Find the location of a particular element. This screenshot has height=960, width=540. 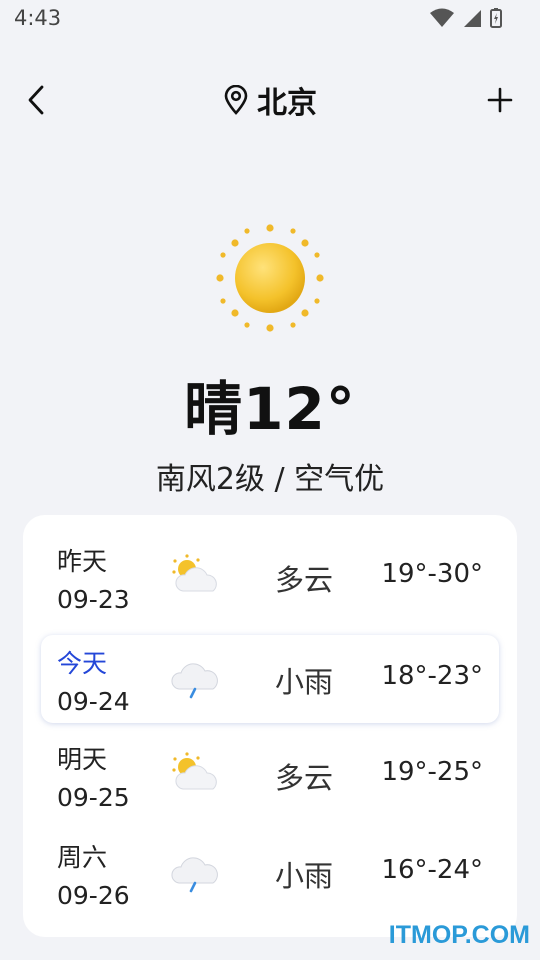

day-label: 周六 09-26 is located at coordinates (93, 877).